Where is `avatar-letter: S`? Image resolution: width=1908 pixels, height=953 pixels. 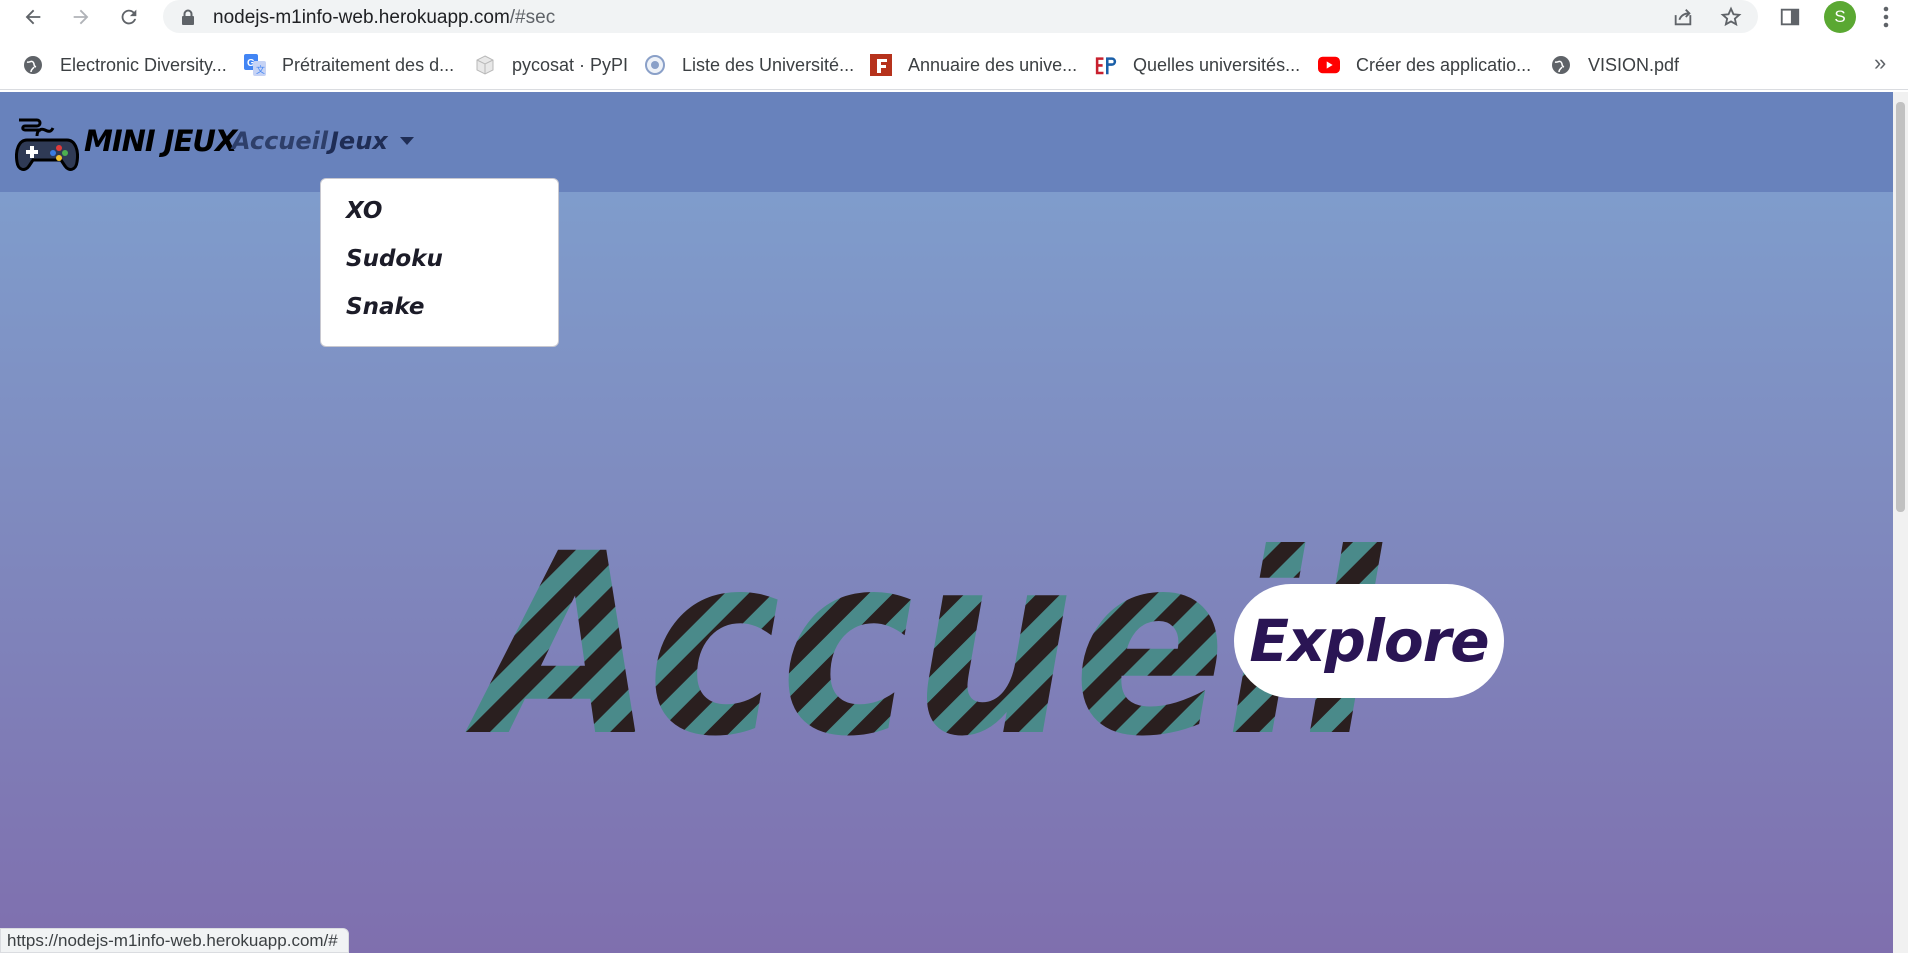 avatar-letter: S is located at coordinates (1840, 16).